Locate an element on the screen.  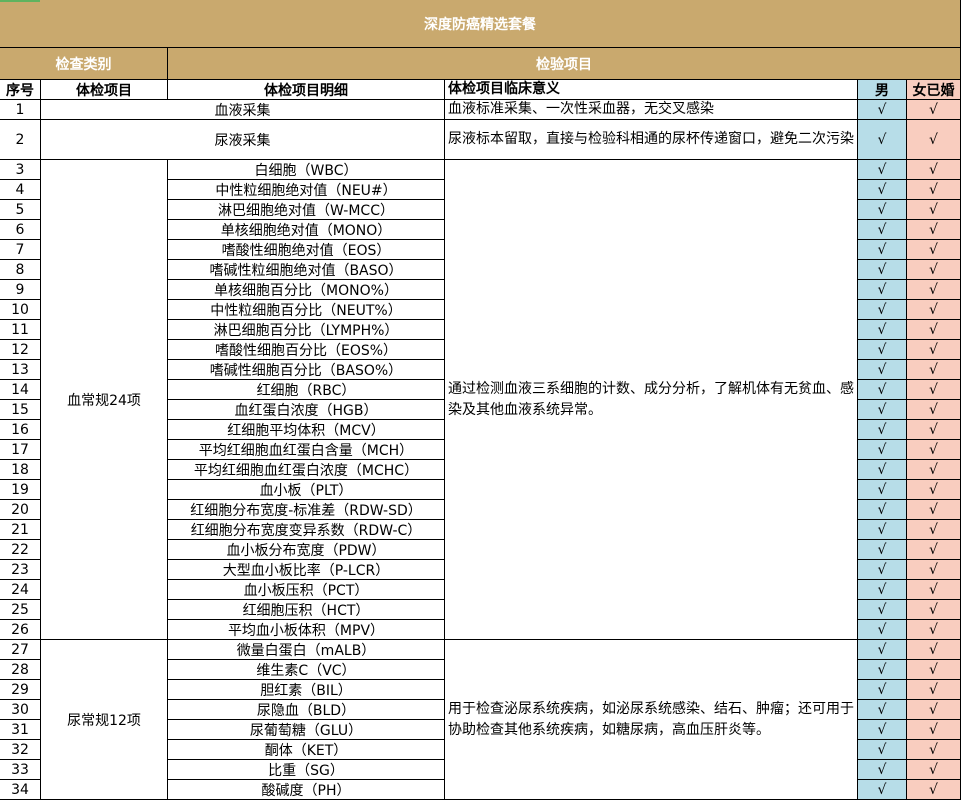
row-label: 尿液采集 is located at coordinates (243, 140).